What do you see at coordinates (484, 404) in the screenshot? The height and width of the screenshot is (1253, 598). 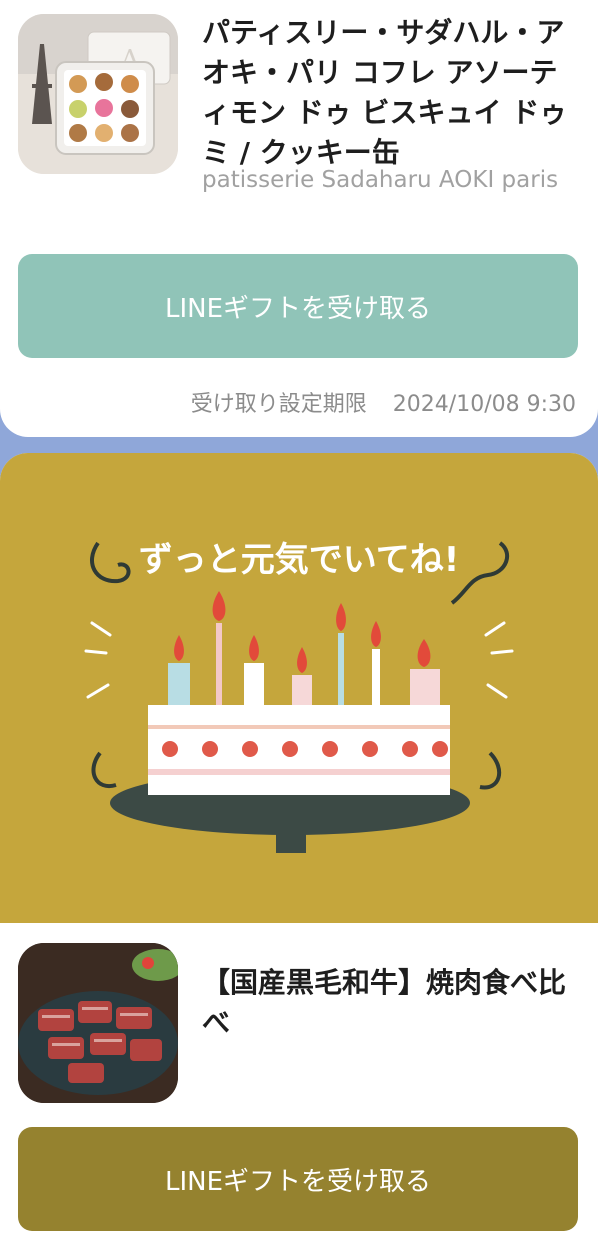 I see `deadline-value: 2024/10/08 9:30` at bounding box center [484, 404].